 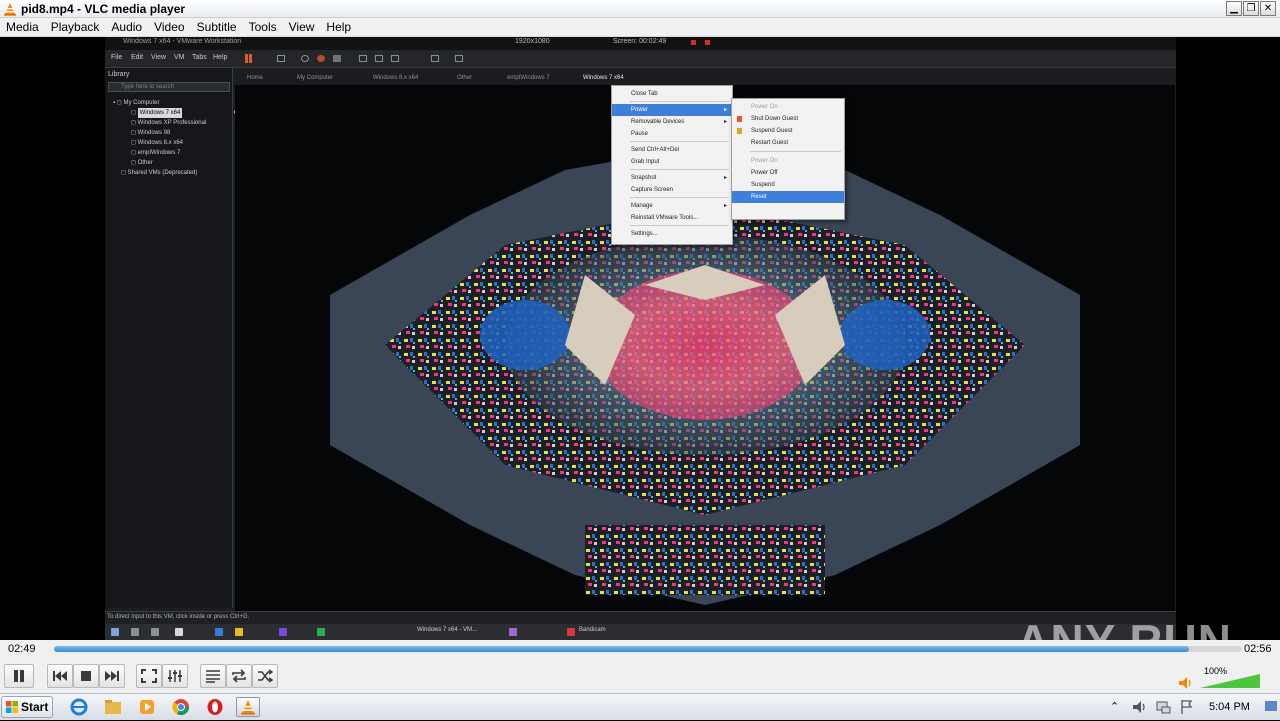 What do you see at coordinates (652, 190) in the screenshot?
I see `ctx-capture-screen: Capture Screen` at bounding box center [652, 190].